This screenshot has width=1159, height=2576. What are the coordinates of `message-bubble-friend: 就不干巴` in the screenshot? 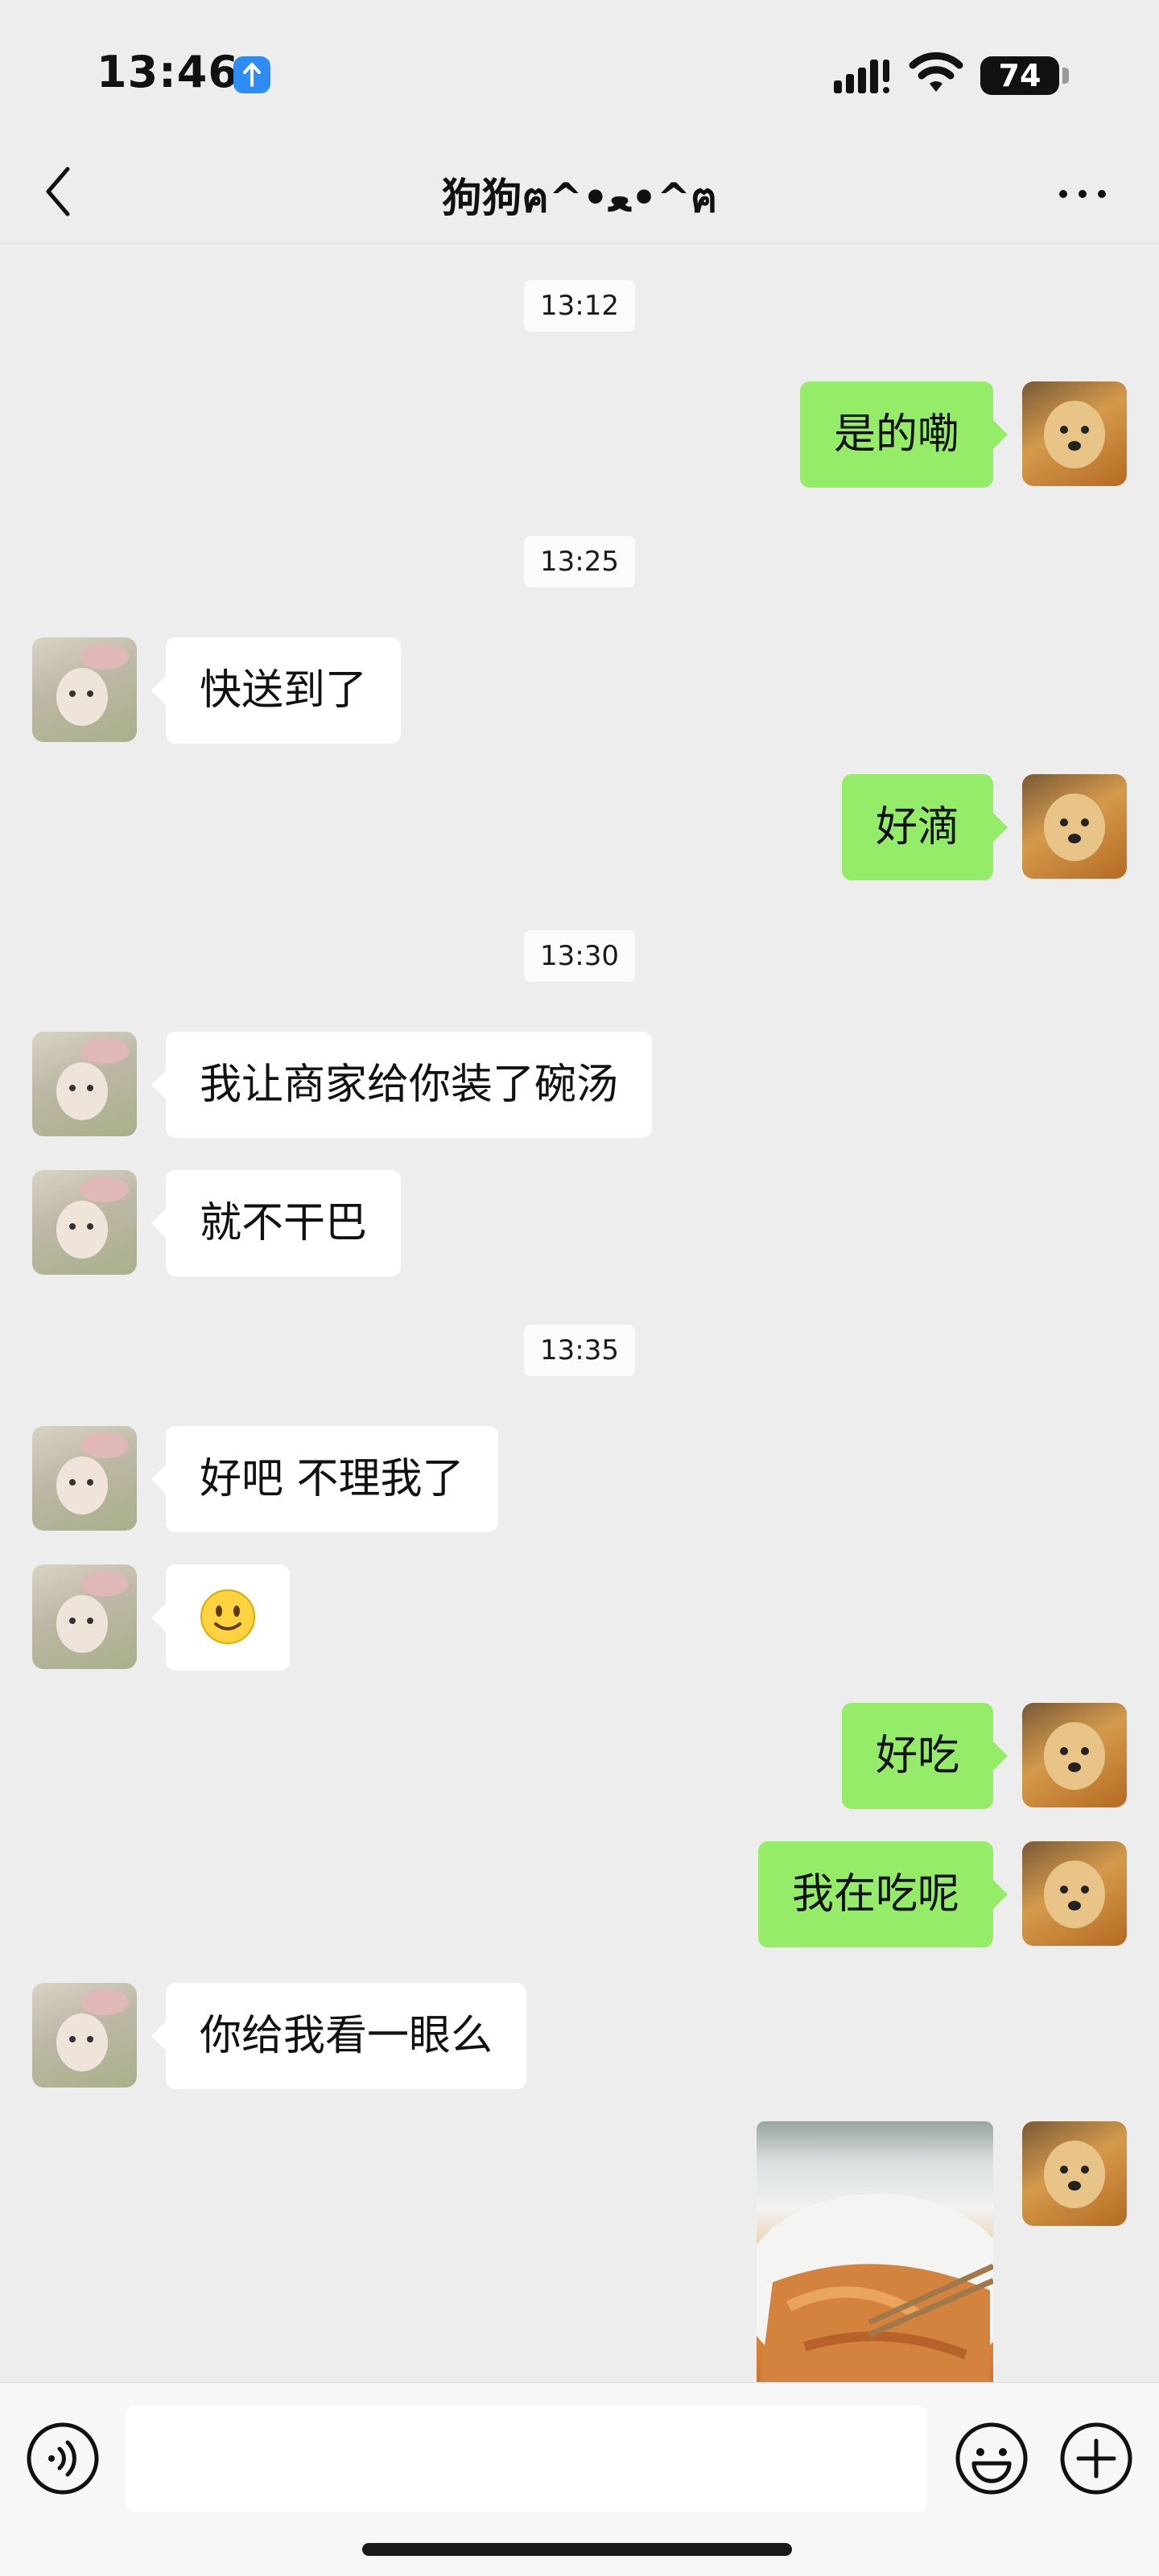 It's located at (276, 1223).